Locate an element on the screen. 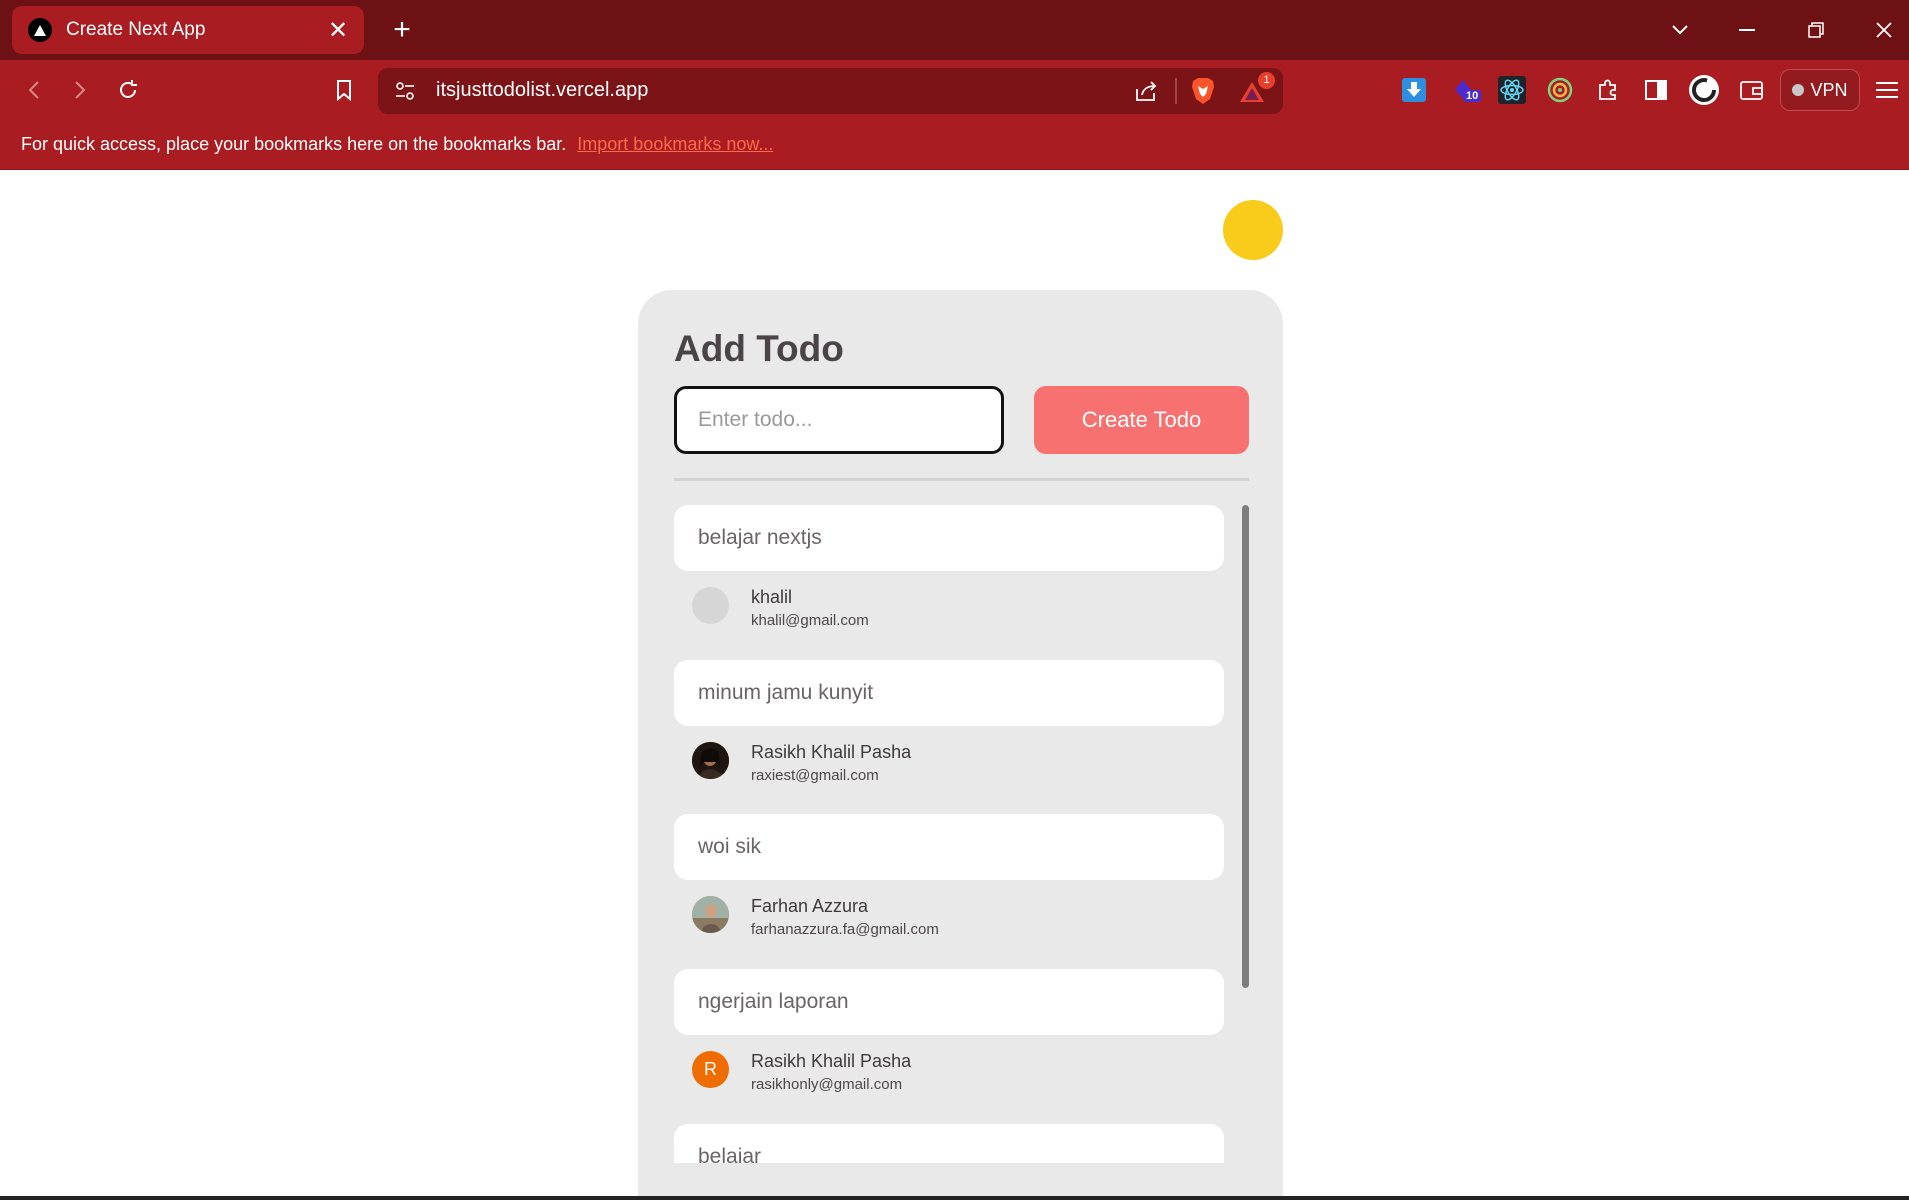 The width and height of the screenshot is (1909, 1200). new-tab-button: + is located at coordinates (402, 30).